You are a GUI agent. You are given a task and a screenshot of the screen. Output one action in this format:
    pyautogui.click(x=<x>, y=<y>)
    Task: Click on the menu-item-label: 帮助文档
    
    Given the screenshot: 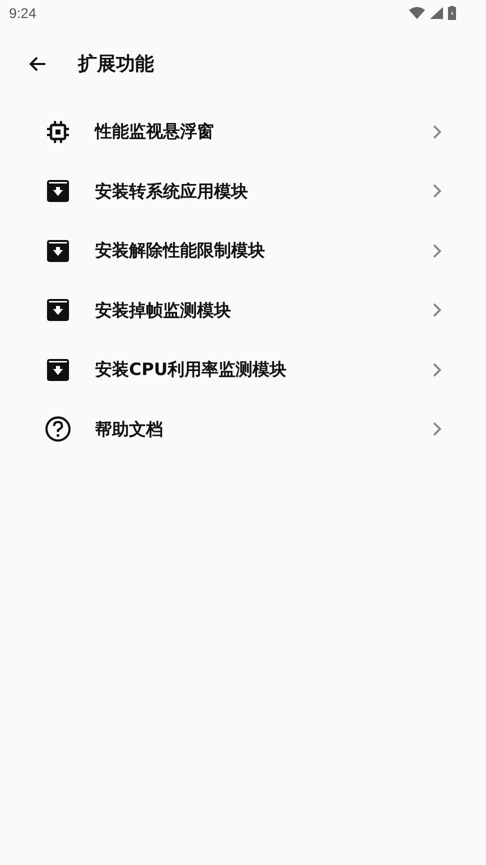 What is the action you would take?
    pyautogui.click(x=129, y=429)
    